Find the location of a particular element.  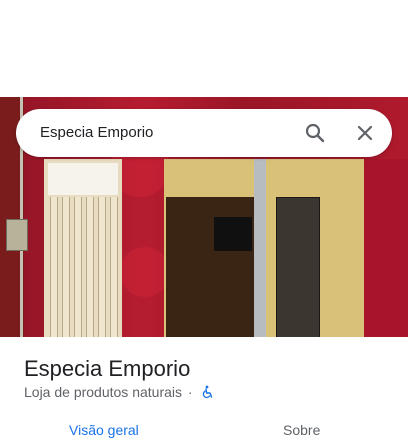

search-input: Especia Emporio is located at coordinates (96, 133).